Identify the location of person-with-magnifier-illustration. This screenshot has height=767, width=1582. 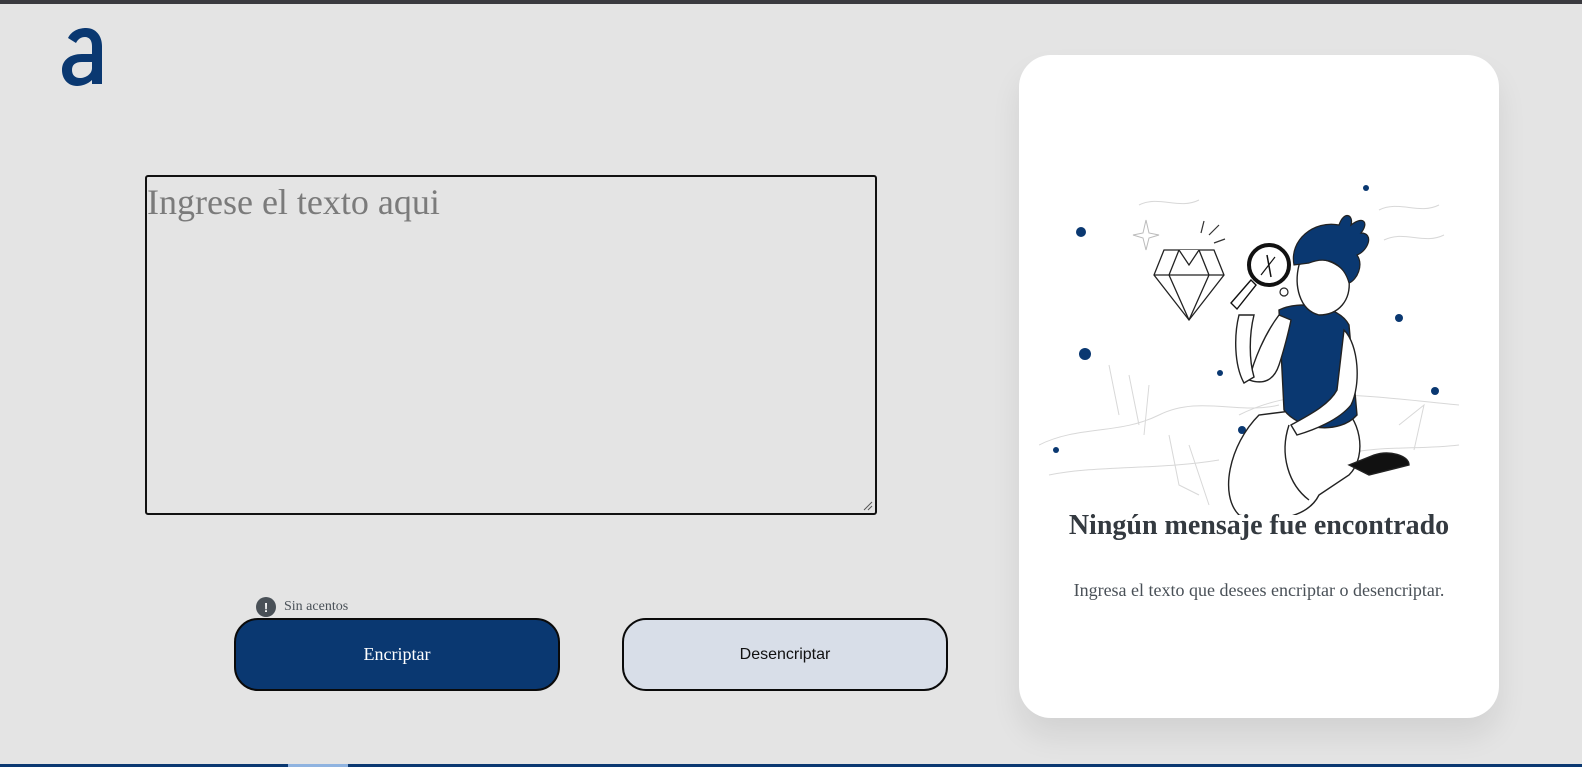
(1249, 350).